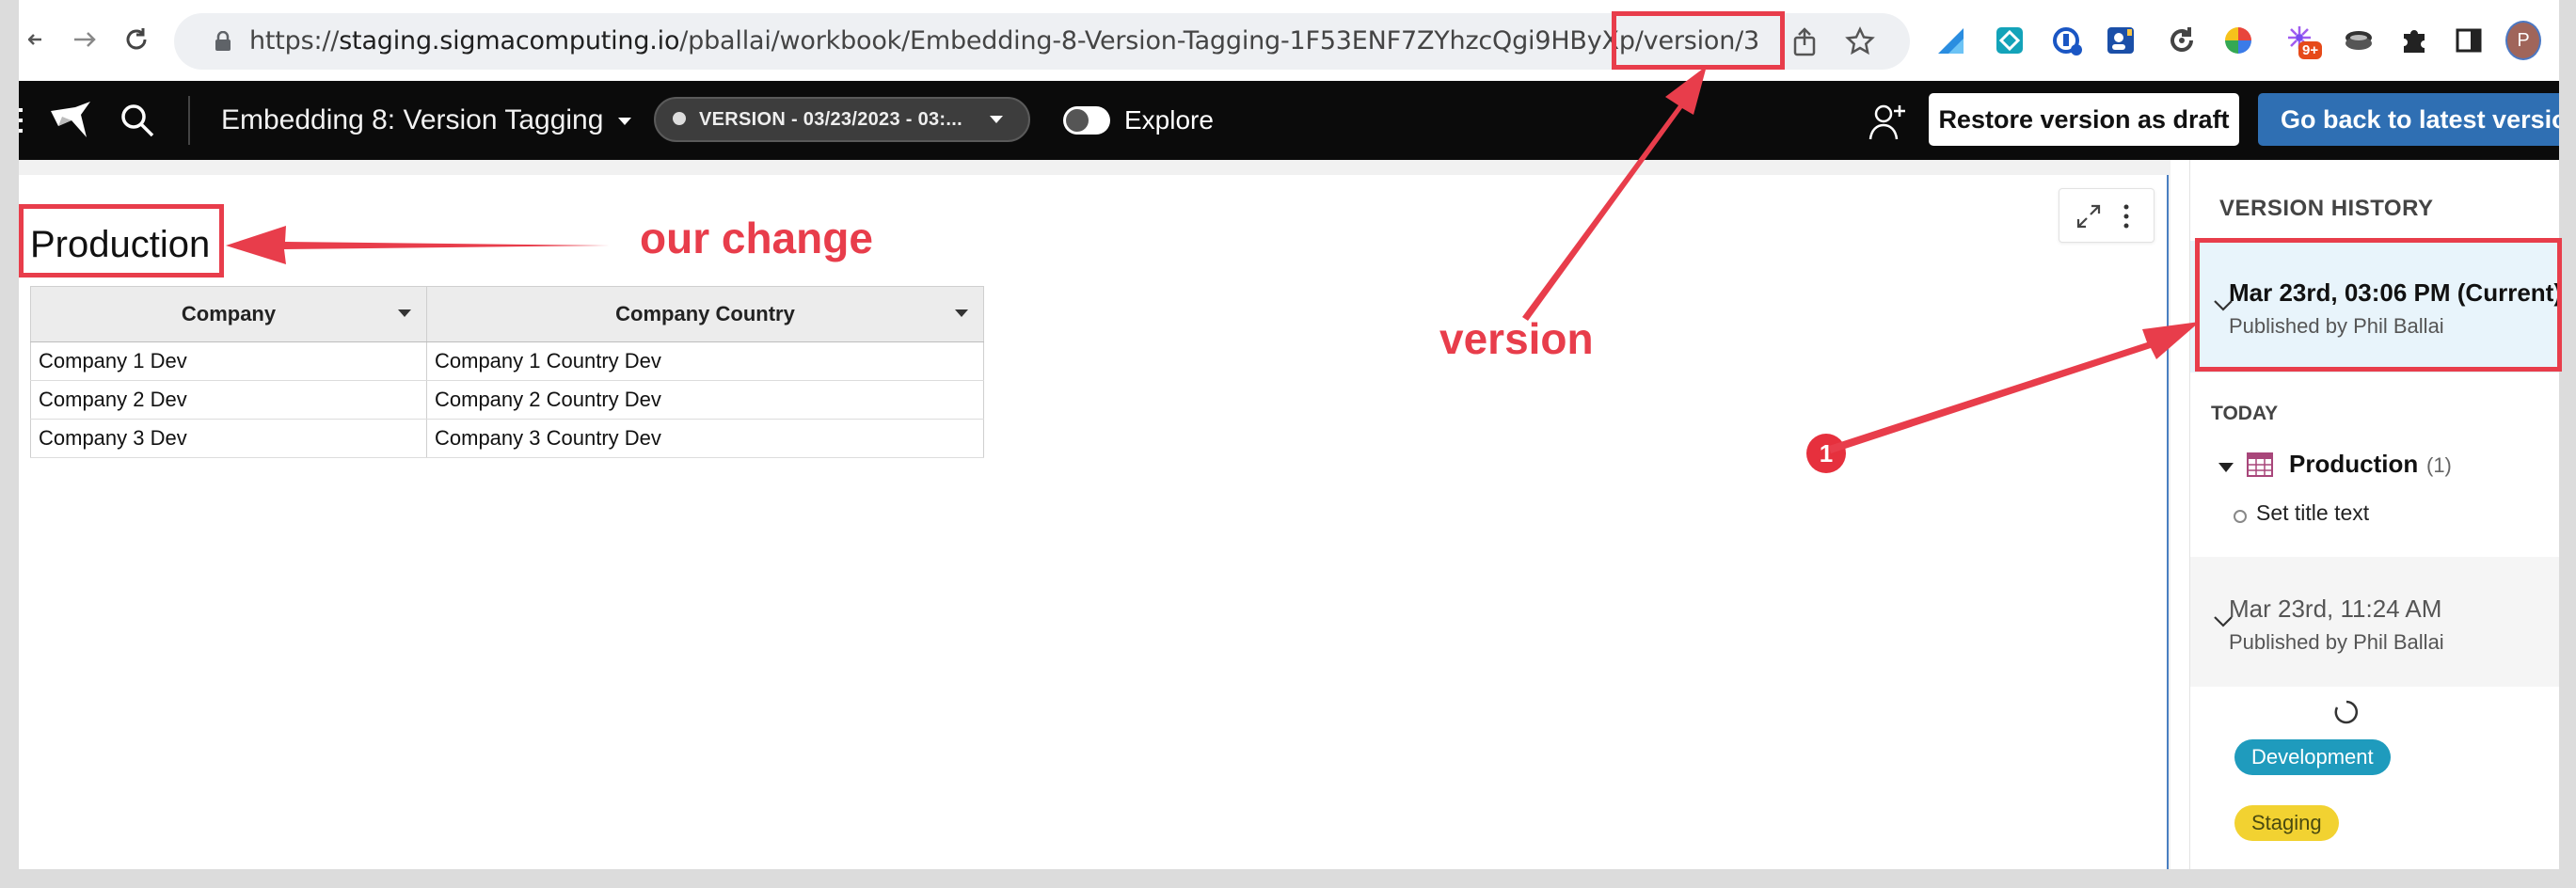 The width and height of the screenshot is (2576, 888). What do you see at coordinates (84, 40) in the screenshot?
I see `forward-icon` at bounding box center [84, 40].